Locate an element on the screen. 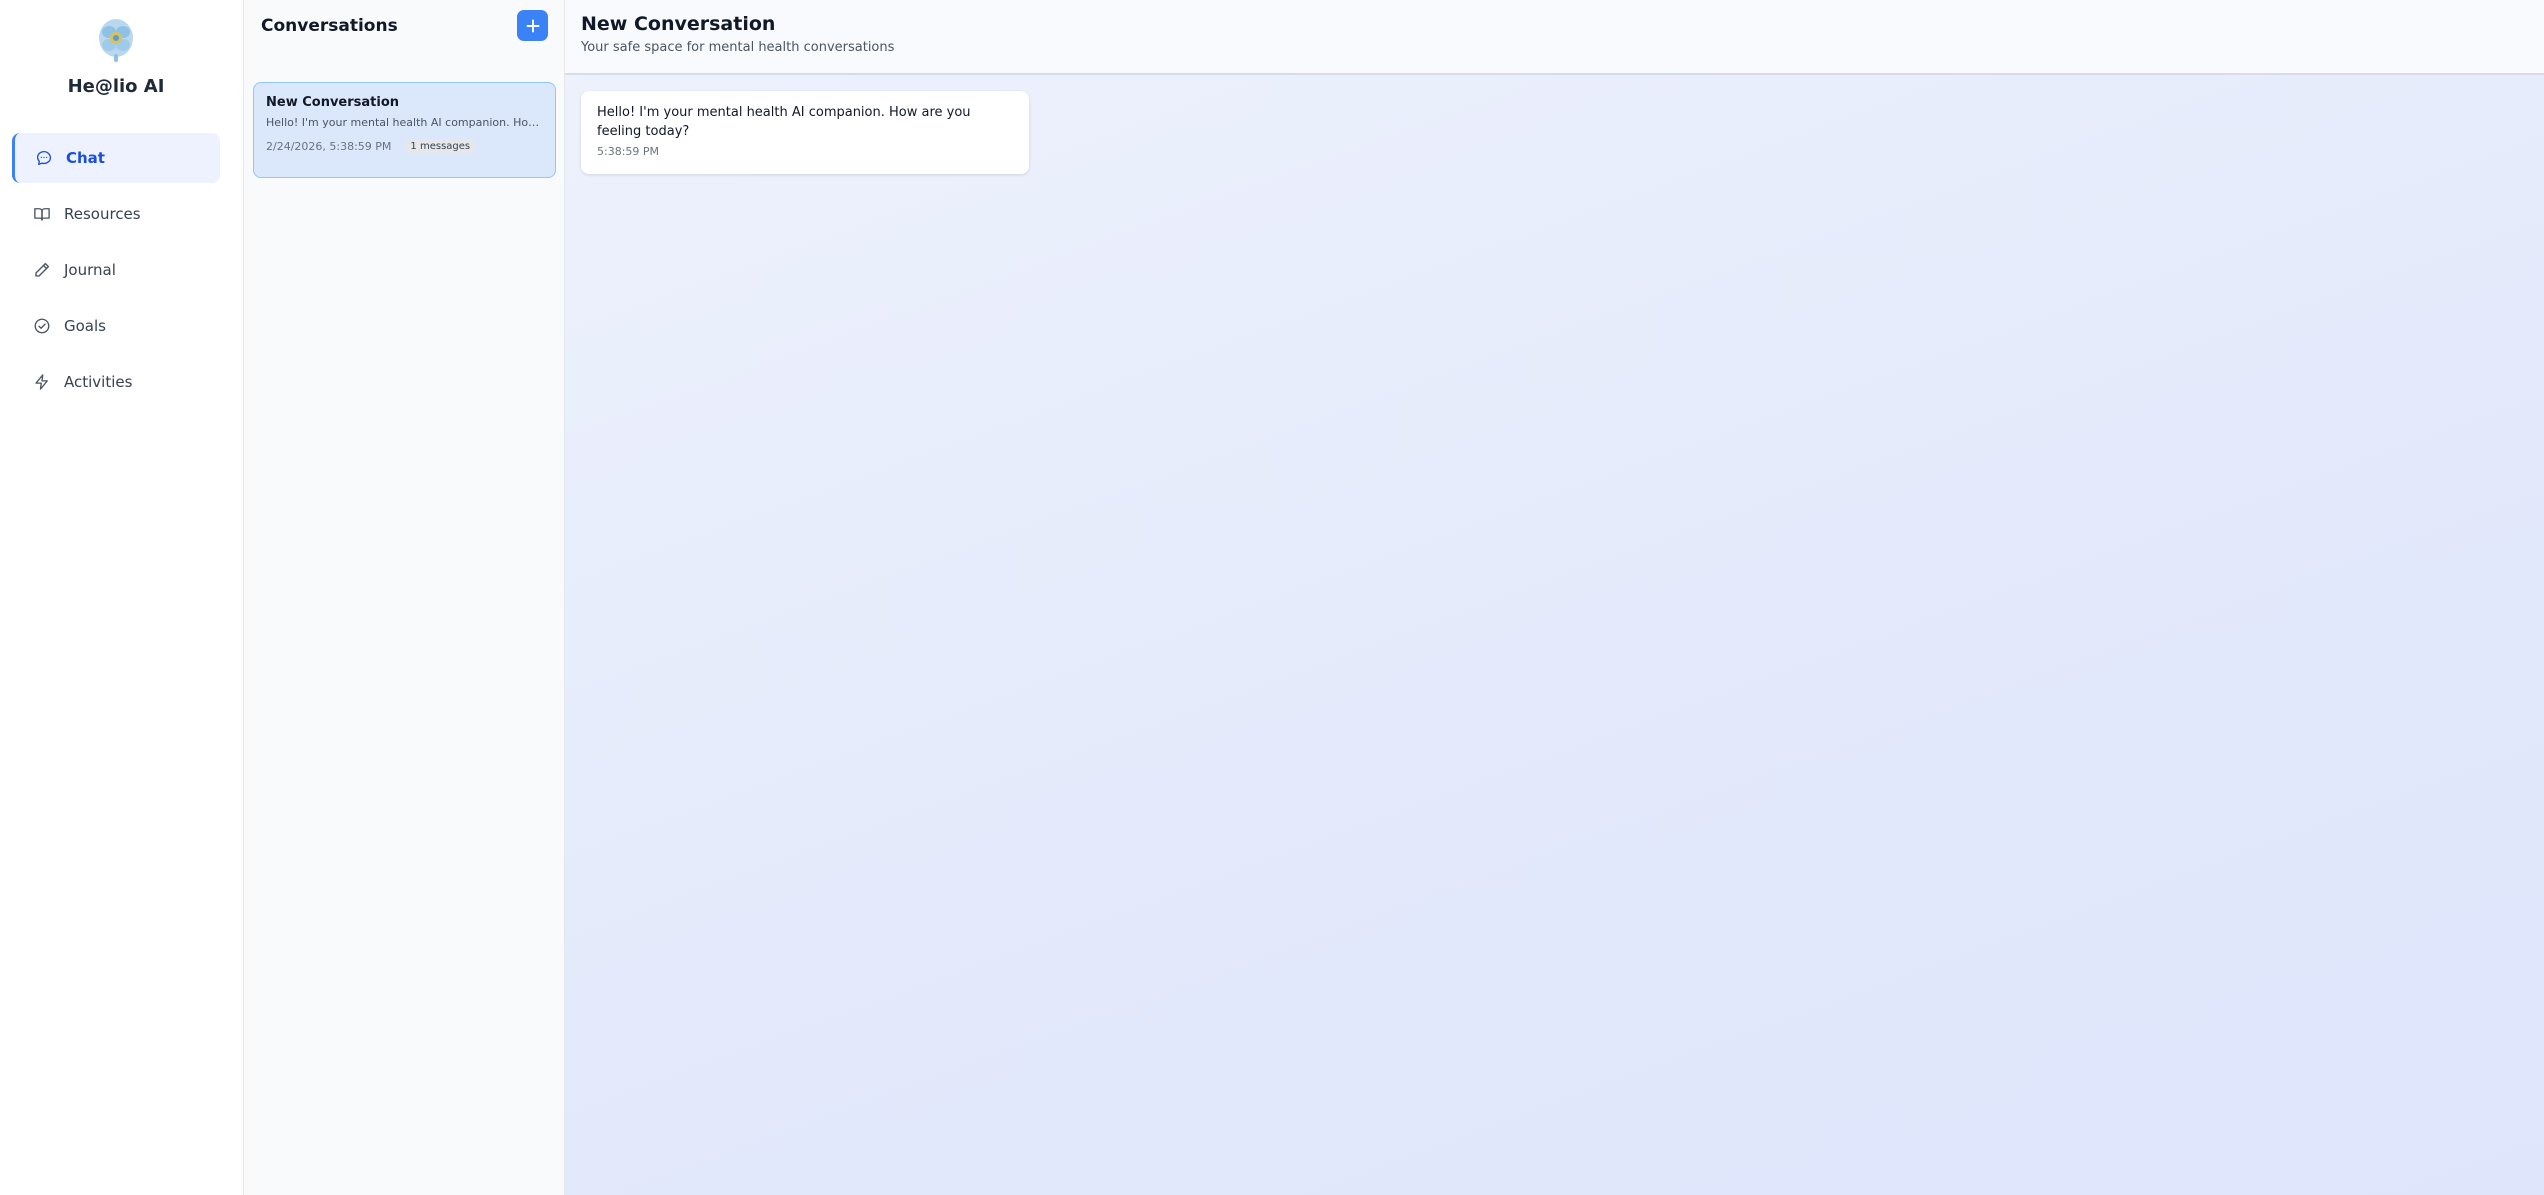 This screenshot has height=1195, width=2544. nav-label: Activities is located at coordinates (98, 382).